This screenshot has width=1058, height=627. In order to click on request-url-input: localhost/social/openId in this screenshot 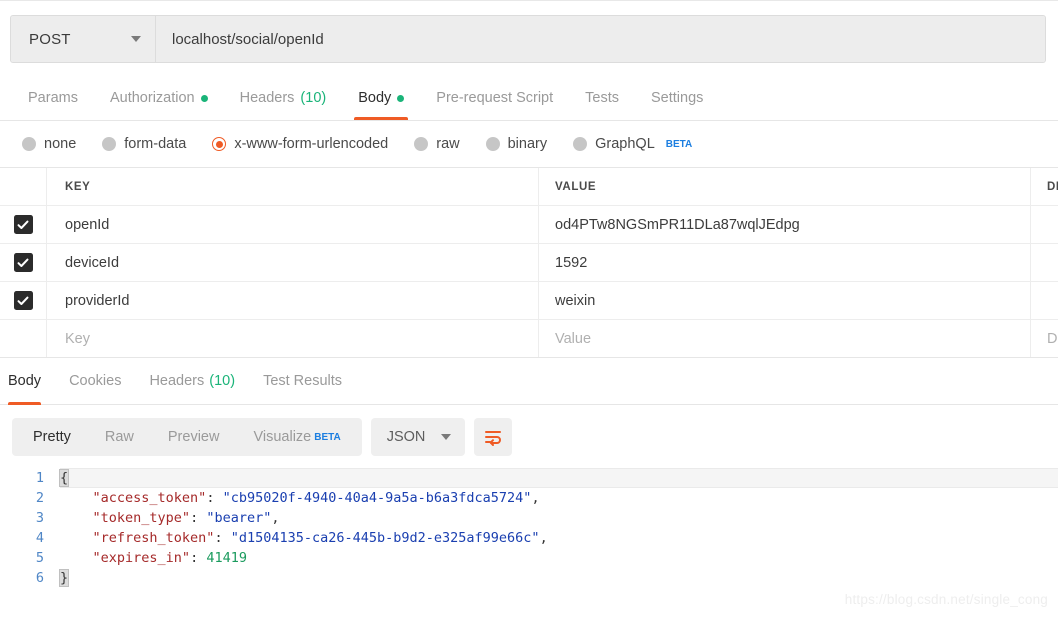, I will do `click(600, 39)`.